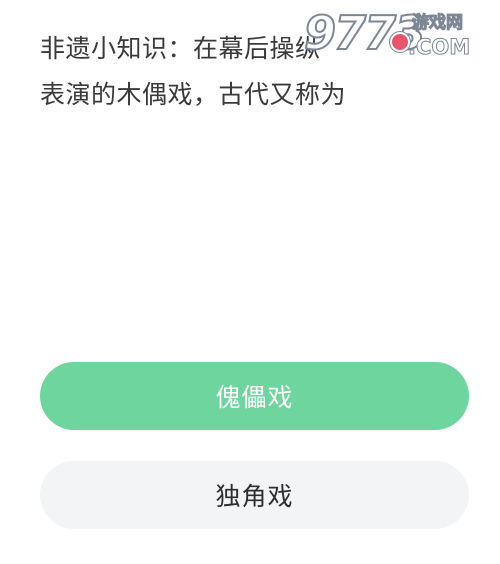 The width and height of the screenshot is (500, 564). Describe the element at coordinates (400, 42) in the screenshot. I see `watermark-ball-icon` at that location.